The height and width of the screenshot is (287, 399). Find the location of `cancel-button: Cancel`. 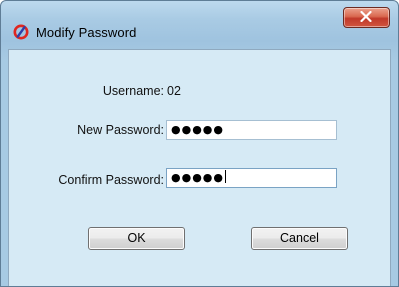

cancel-button: Cancel is located at coordinates (299, 238).